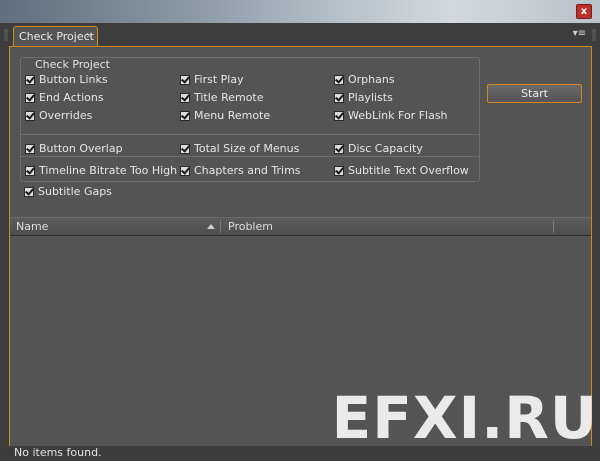 This screenshot has height=461, width=600. What do you see at coordinates (108, 170) in the screenshot?
I see `checkbox-label: Timeline Bitrate Too High` at bounding box center [108, 170].